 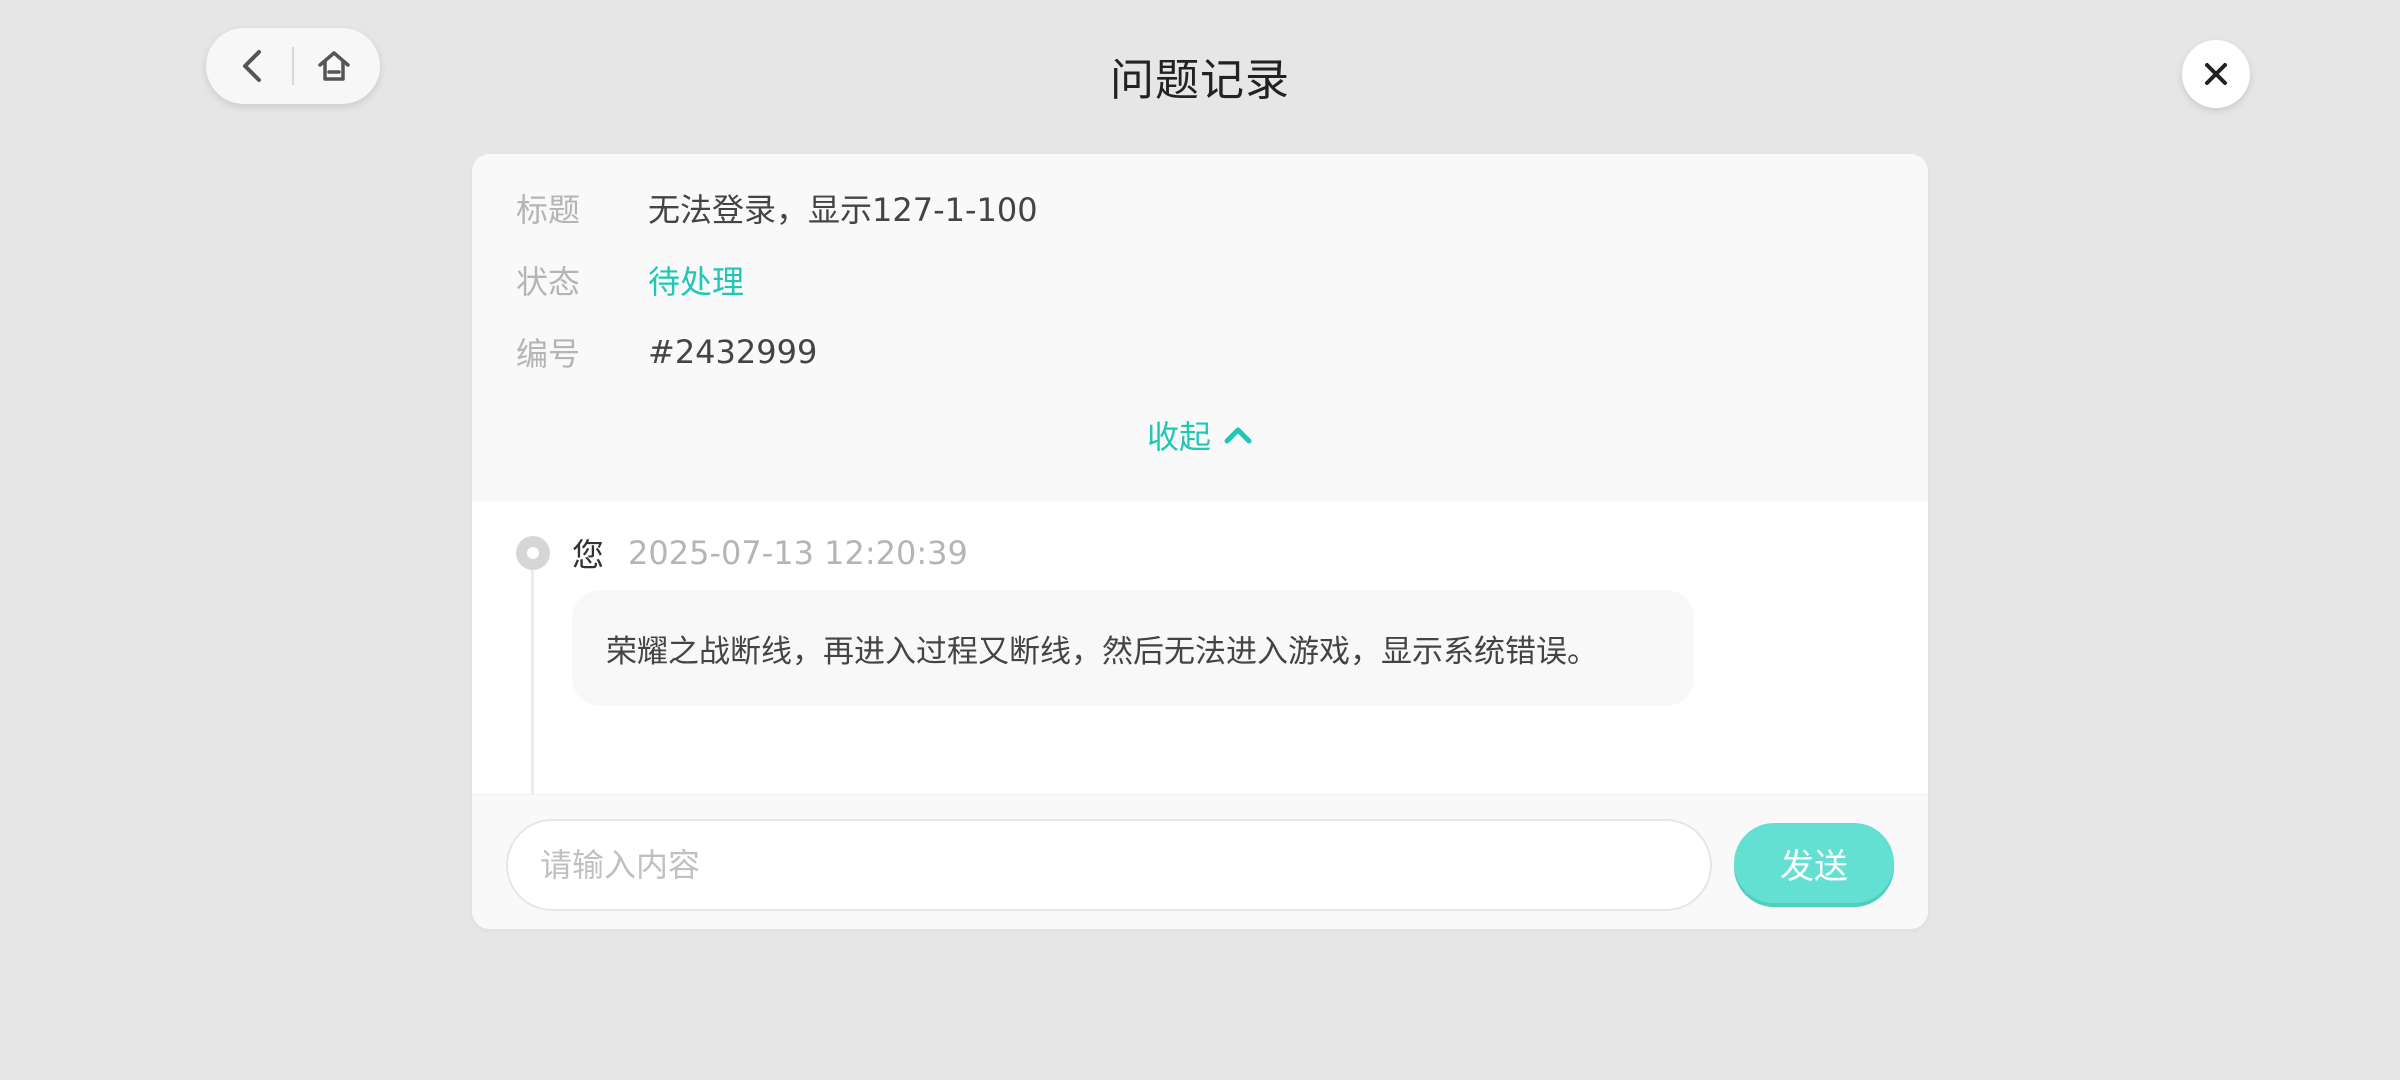 What do you see at coordinates (532, 685) in the screenshot?
I see `timeline-line` at bounding box center [532, 685].